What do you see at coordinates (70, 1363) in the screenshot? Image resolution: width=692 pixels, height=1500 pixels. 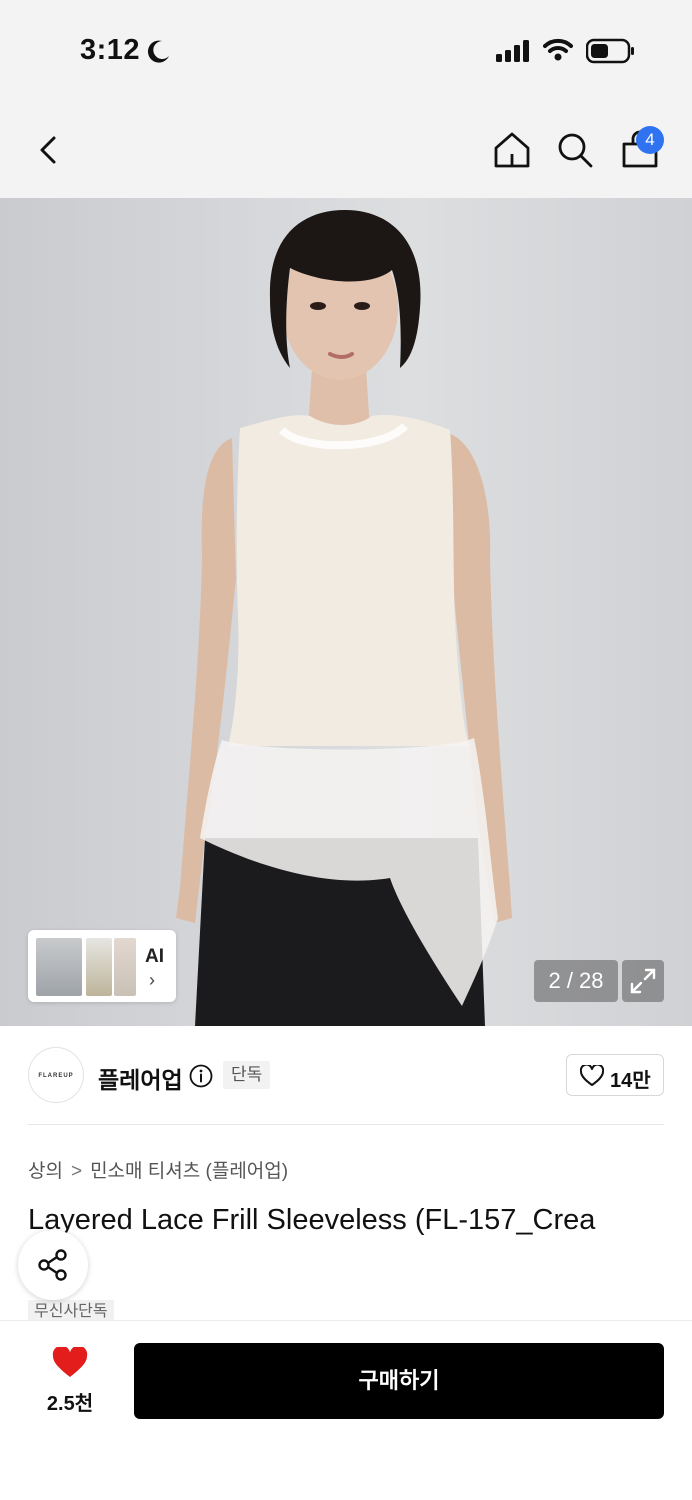 I see `heart-filled-icon` at bounding box center [70, 1363].